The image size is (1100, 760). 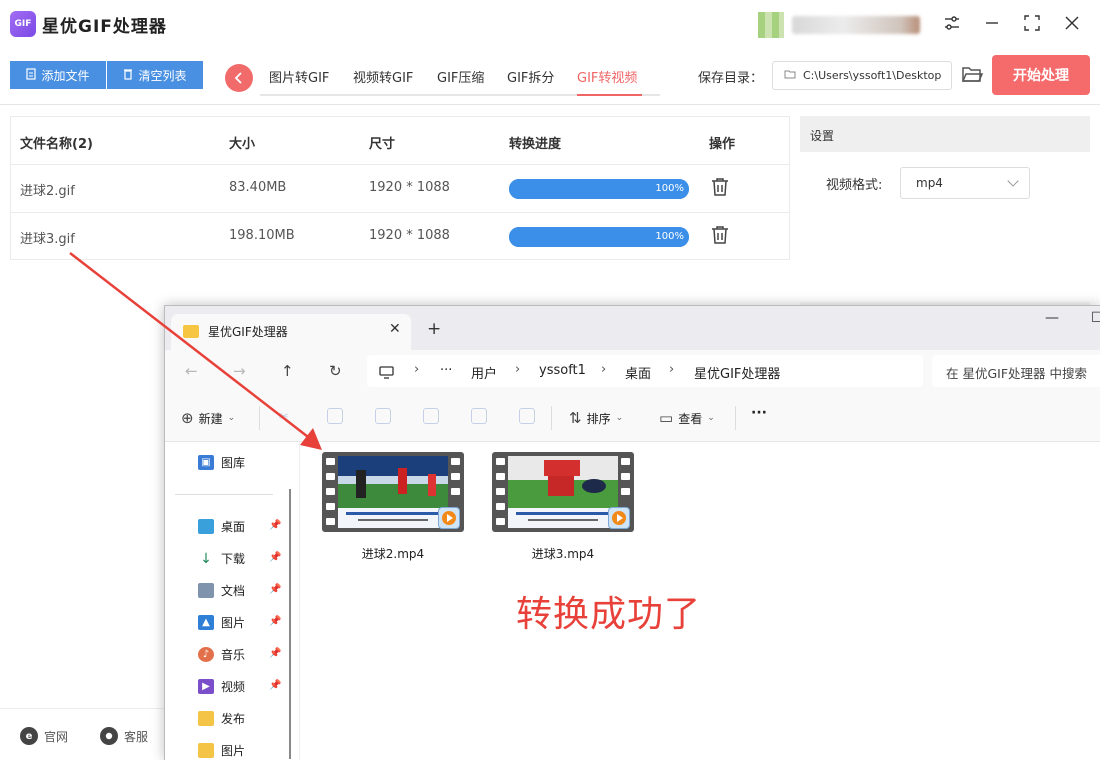 I want to click on user-name-blurred, so click(x=856, y=25).